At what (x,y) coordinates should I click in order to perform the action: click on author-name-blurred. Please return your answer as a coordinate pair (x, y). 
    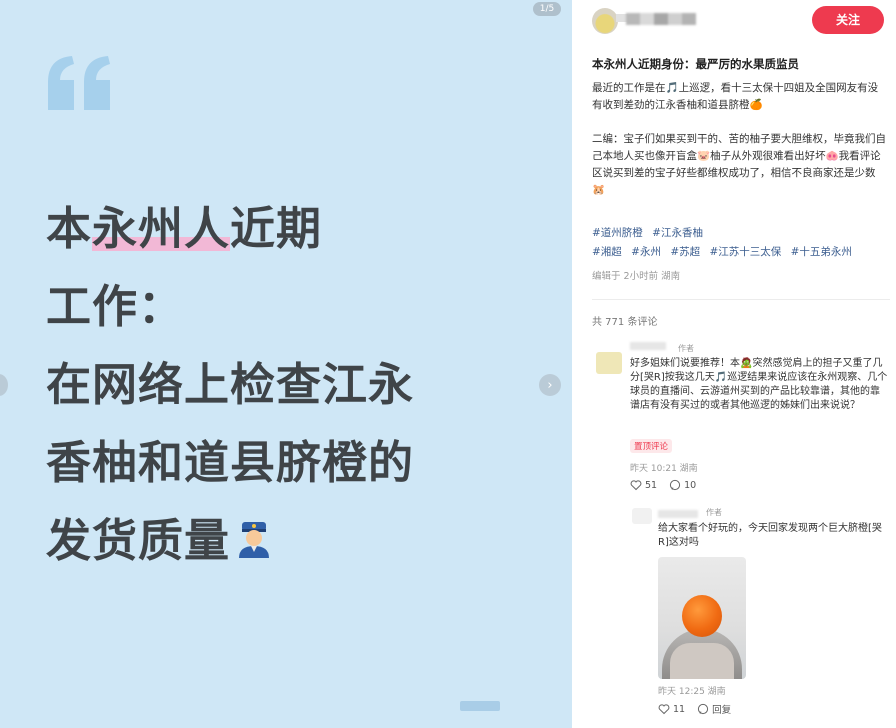
    Looking at the image, I should click on (661, 19).